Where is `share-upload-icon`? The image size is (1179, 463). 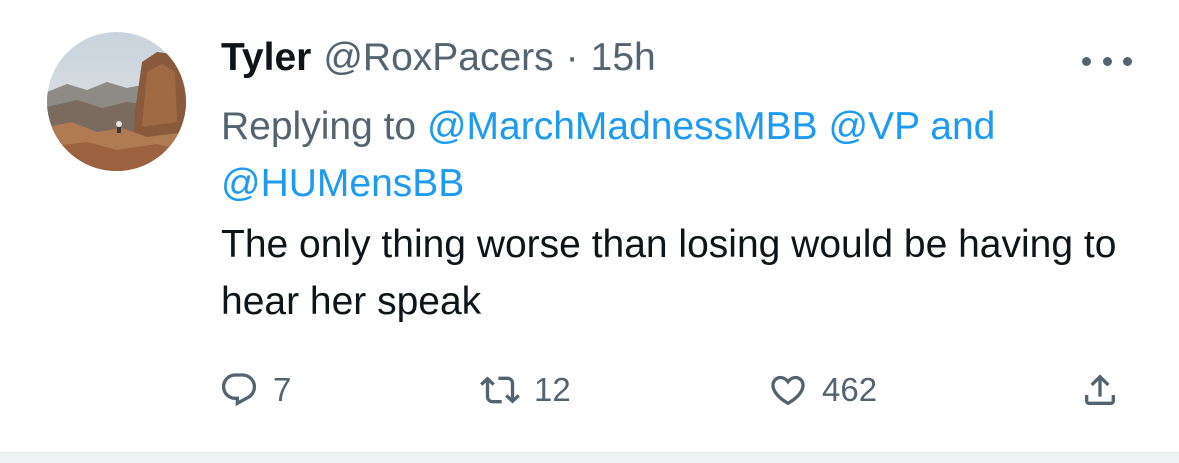 share-upload-icon is located at coordinates (1100, 389).